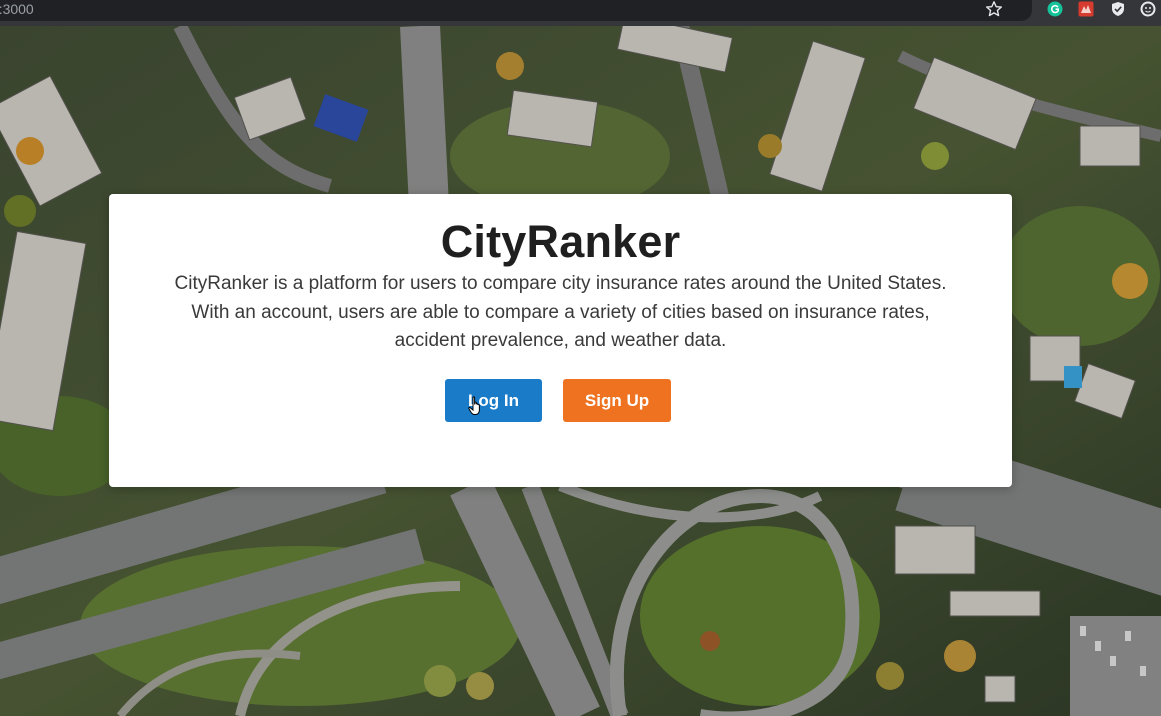  Describe the element at coordinates (1148, 9) in the screenshot. I see `profile-icon` at that location.